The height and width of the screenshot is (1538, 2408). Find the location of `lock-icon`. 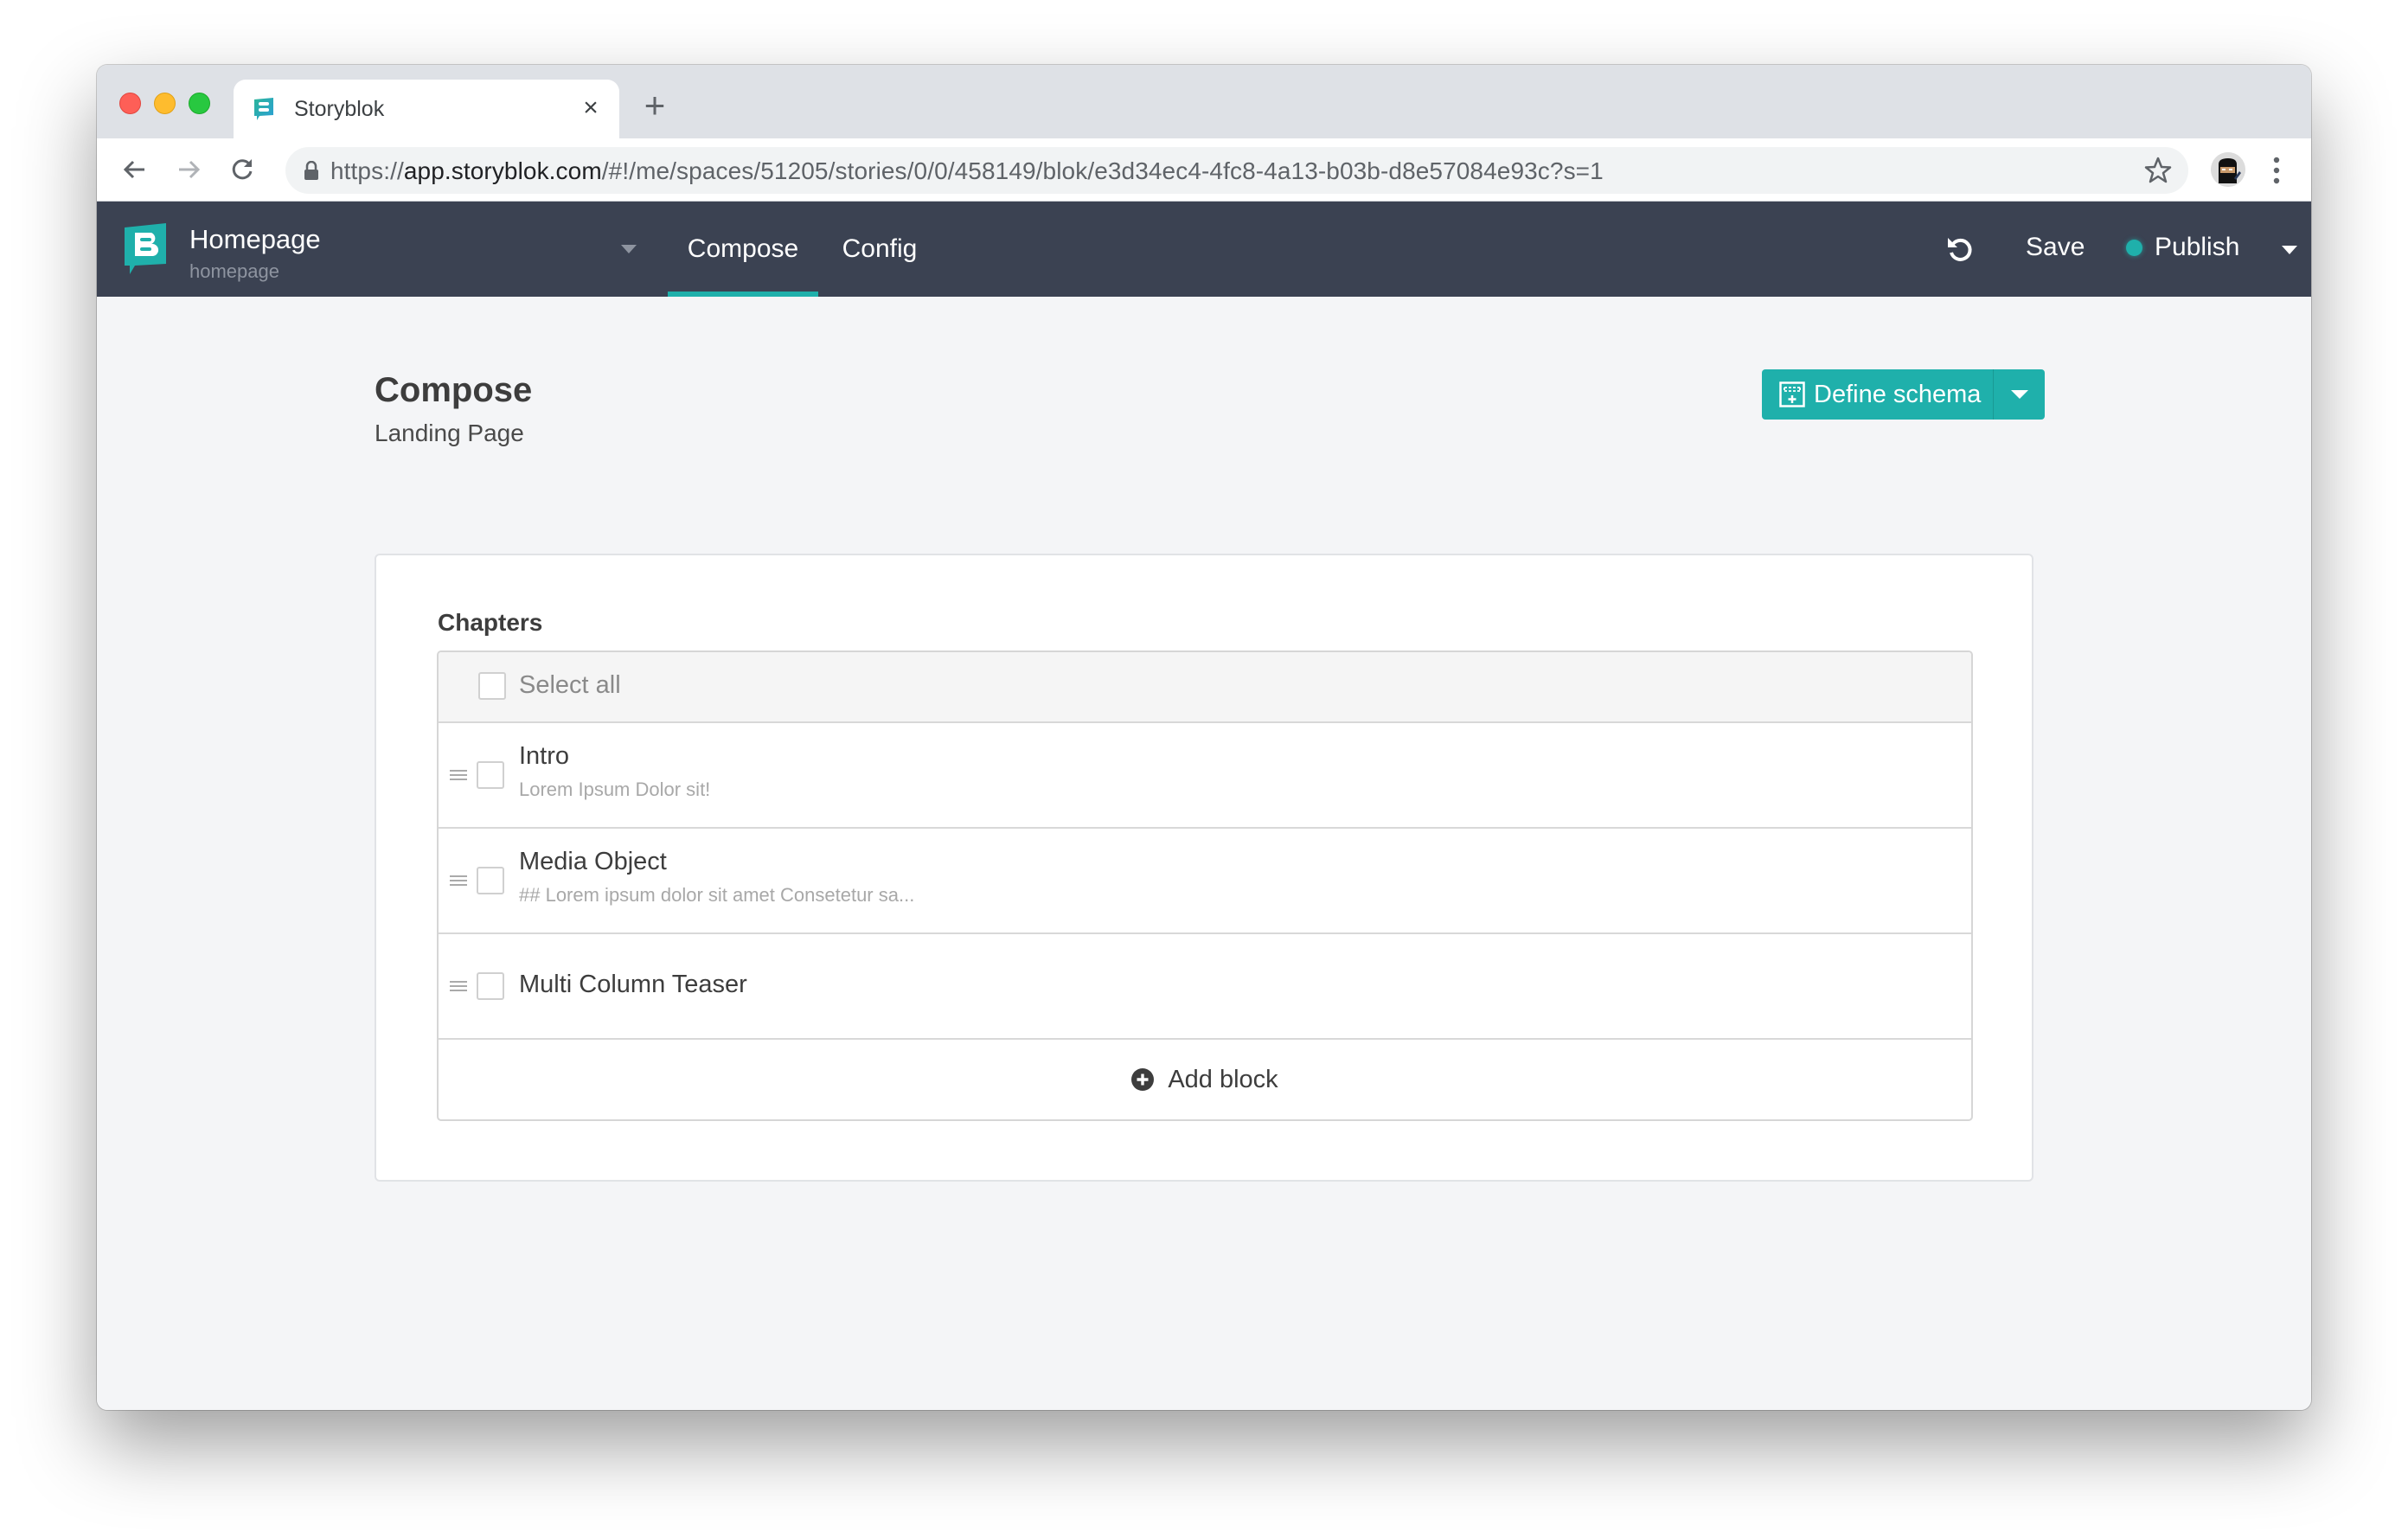

lock-icon is located at coordinates (311, 170).